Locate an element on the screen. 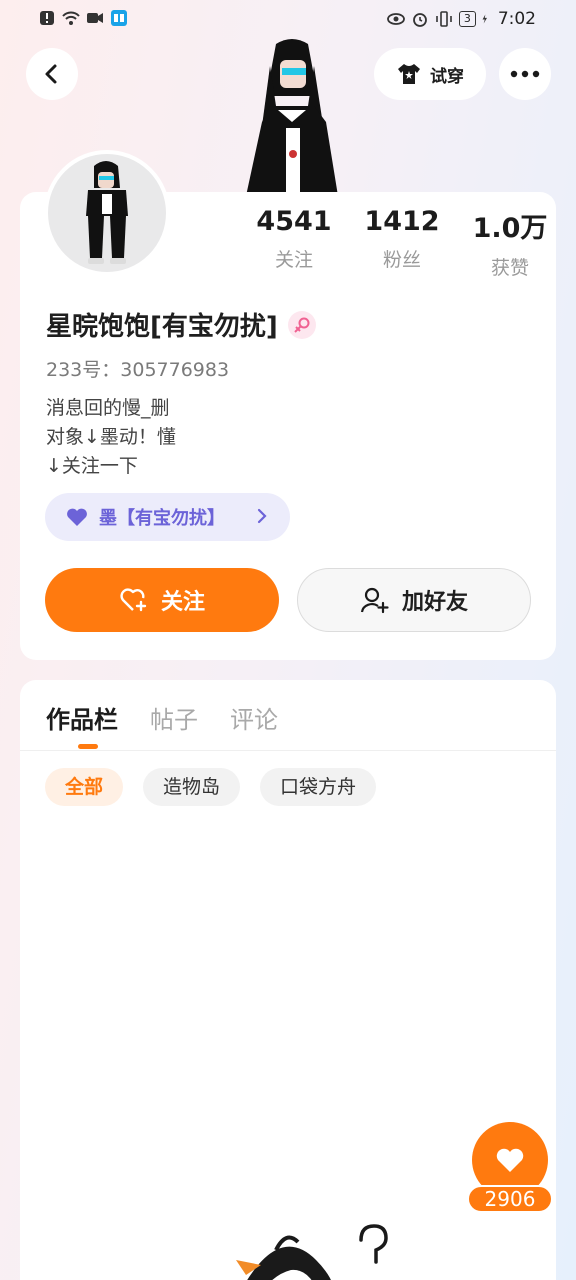  avatar is located at coordinates (107, 213).